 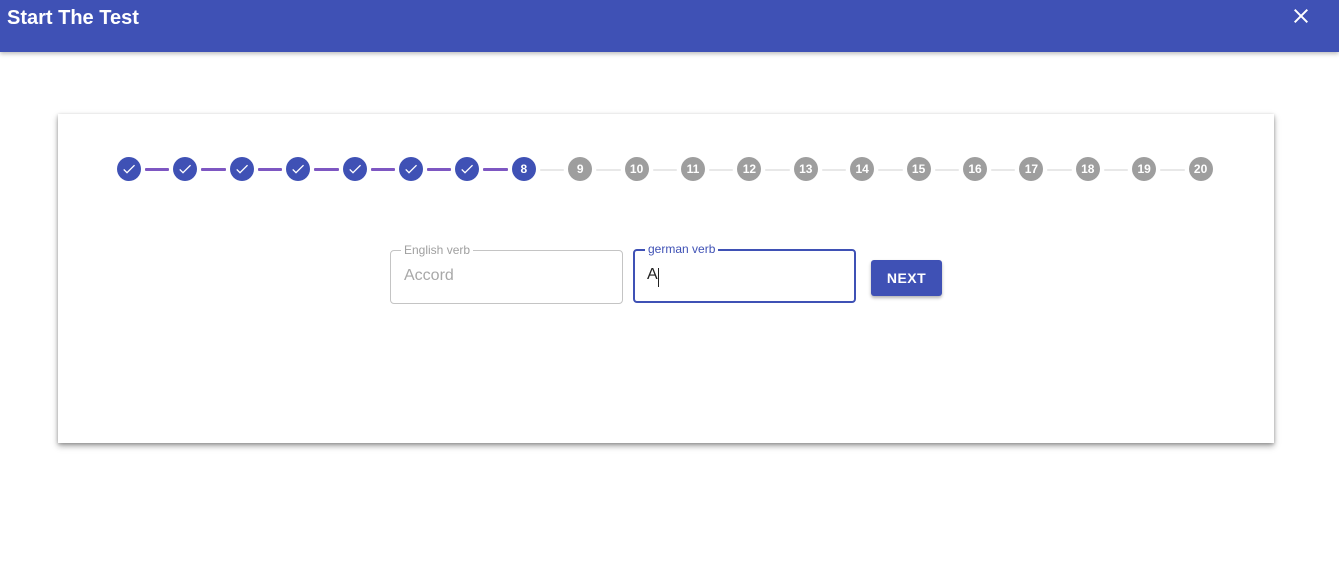 I want to click on german-verb-field: german verb, so click(x=744, y=272).